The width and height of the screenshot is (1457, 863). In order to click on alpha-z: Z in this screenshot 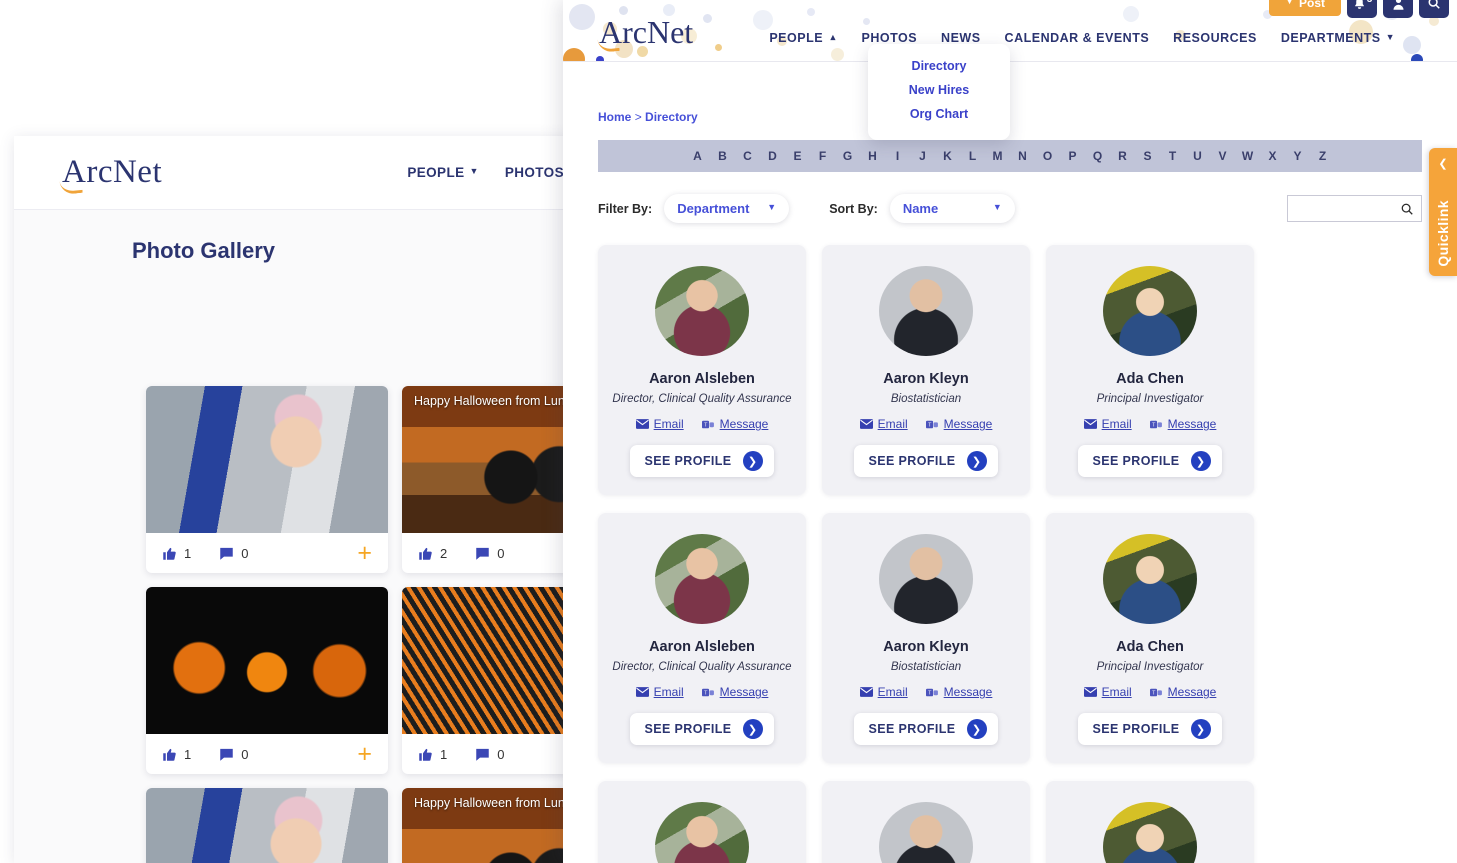, I will do `click(1322, 156)`.